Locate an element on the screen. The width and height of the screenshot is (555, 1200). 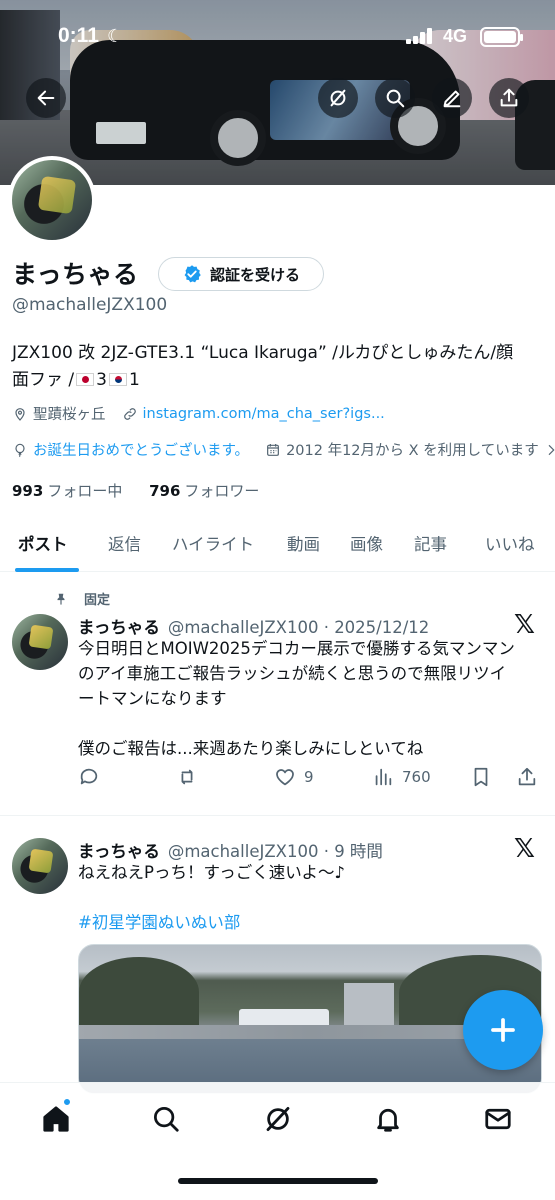
following-count: 993 is located at coordinates (28, 491).